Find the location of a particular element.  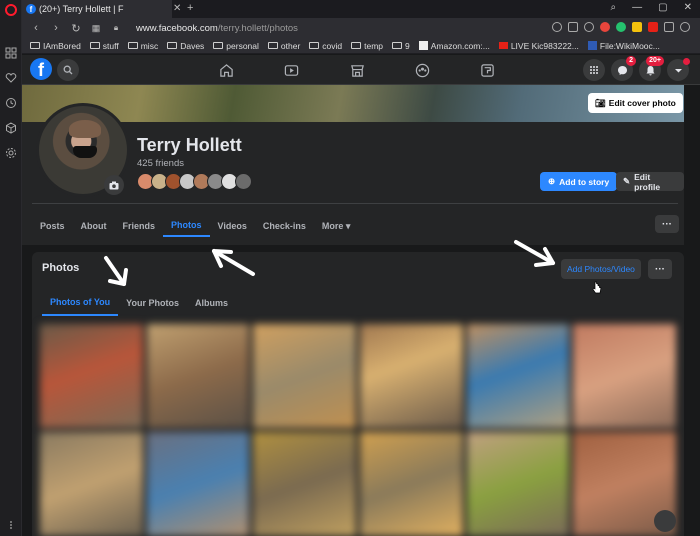

tab-bar: f (20+) Terry Hollett | F ✕ + ⌕ — ▢ ✕ is located at coordinates (361, 9).